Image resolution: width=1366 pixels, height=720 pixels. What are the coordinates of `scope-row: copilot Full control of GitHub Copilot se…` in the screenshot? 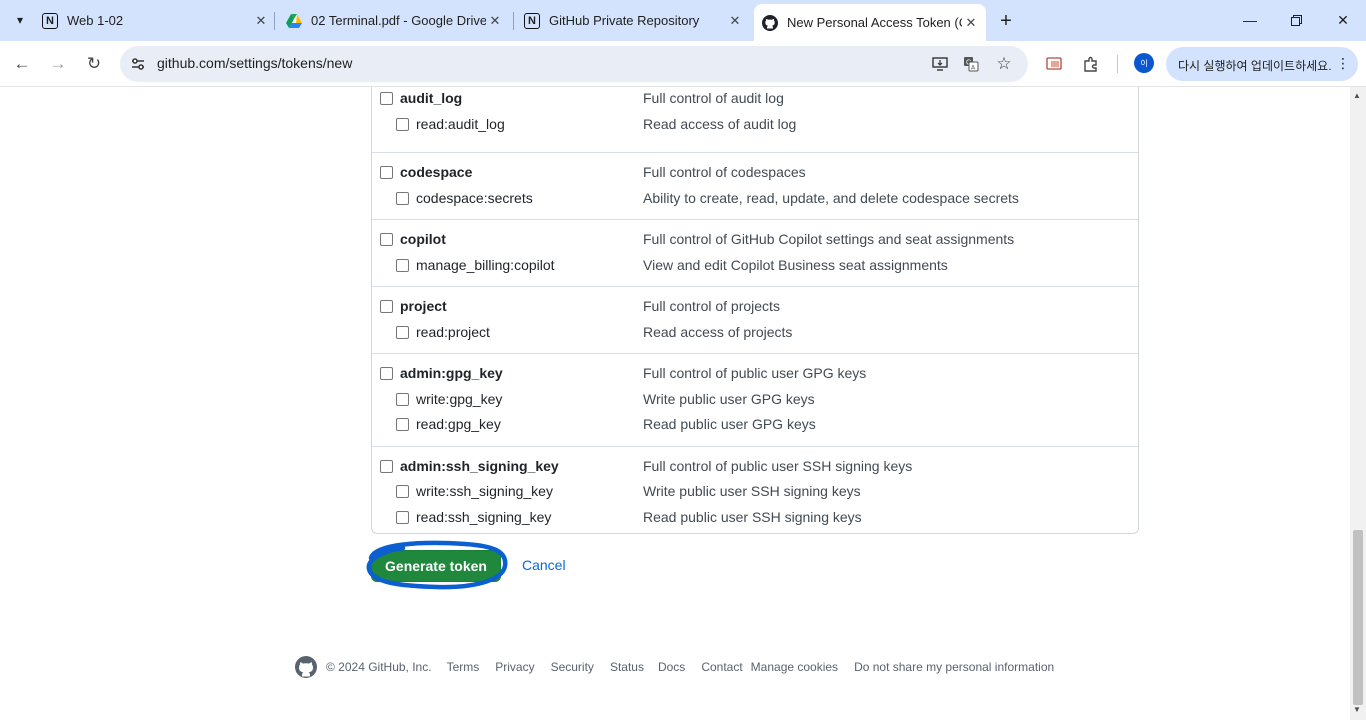 It's located at (755, 240).